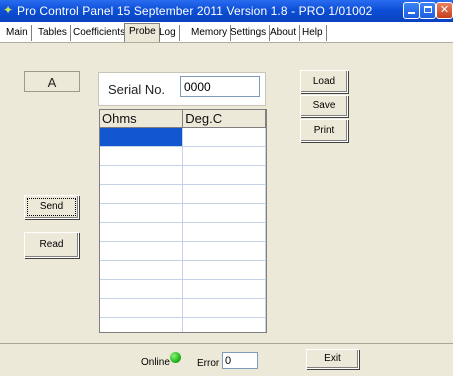 This screenshot has width=453, height=376. I want to click on column-header-degc: Deg.C, so click(224, 119).